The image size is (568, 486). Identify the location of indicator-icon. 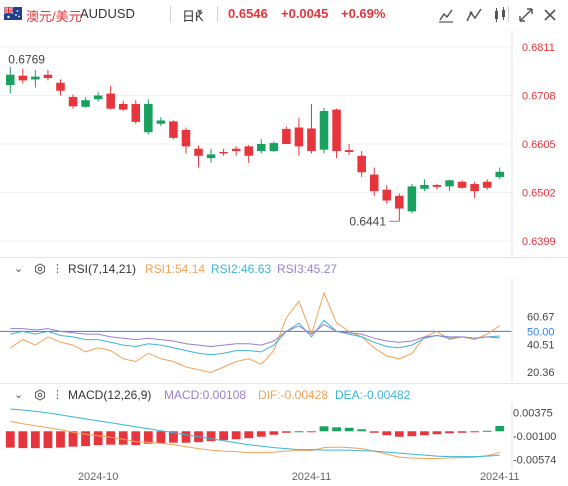
(474, 15).